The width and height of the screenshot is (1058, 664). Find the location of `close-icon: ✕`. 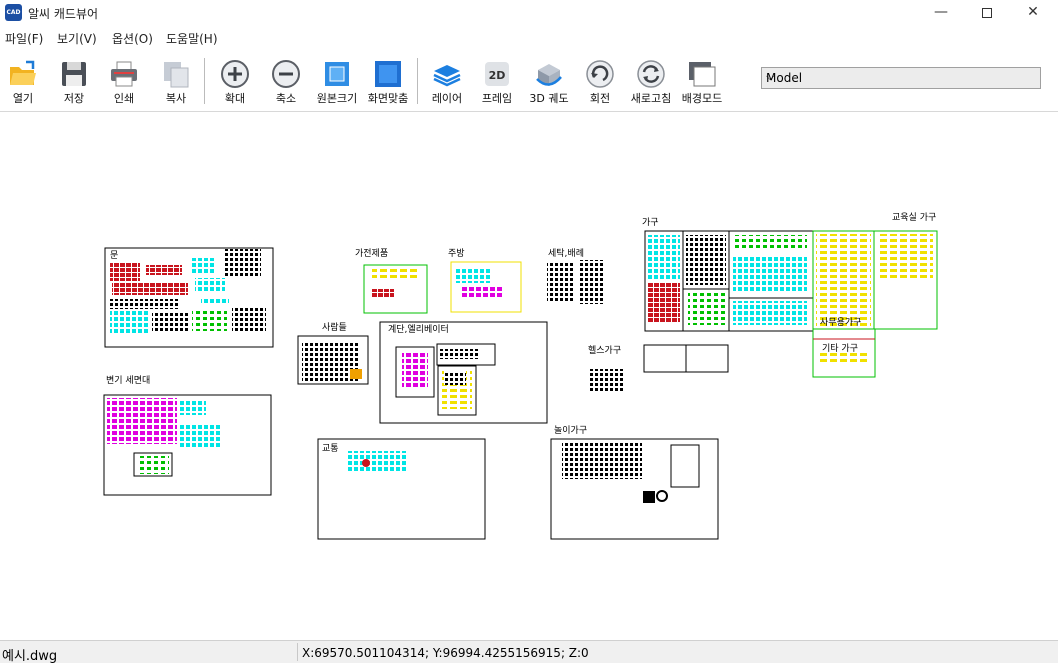

close-icon: ✕ is located at coordinates (1033, 12).